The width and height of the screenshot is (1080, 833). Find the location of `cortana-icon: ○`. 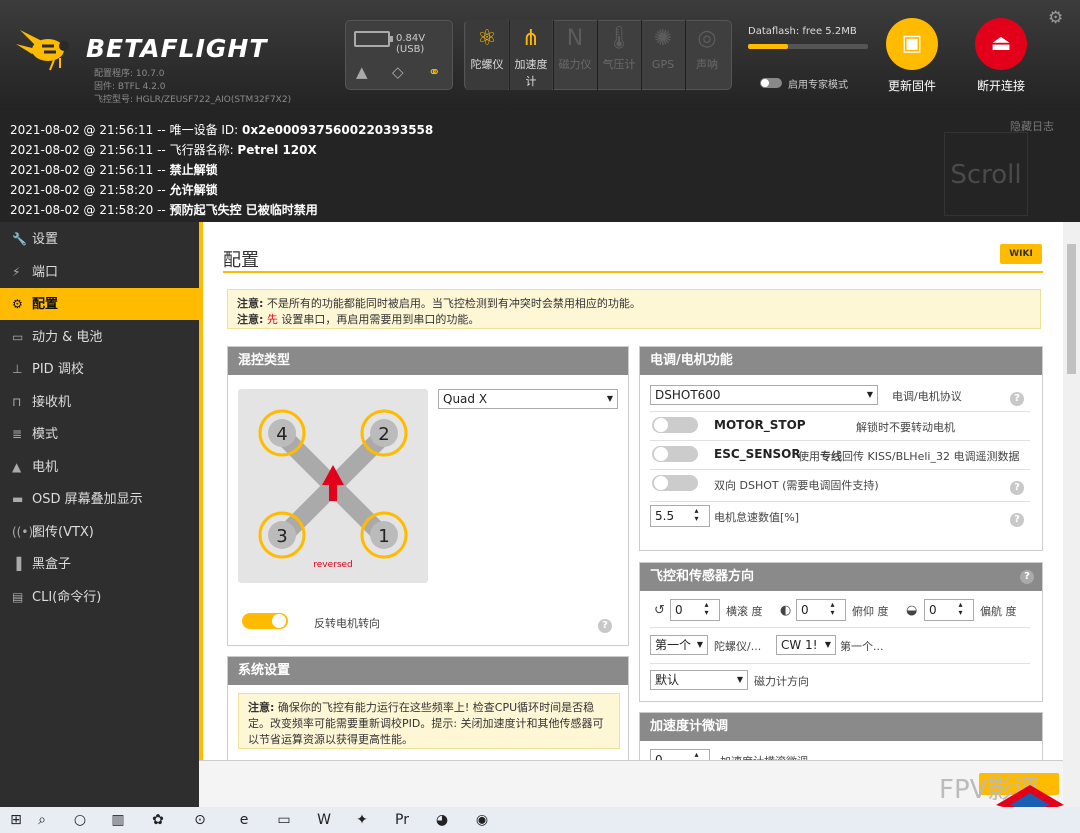

cortana-icon: ○ is located at coordinates (80, 820).